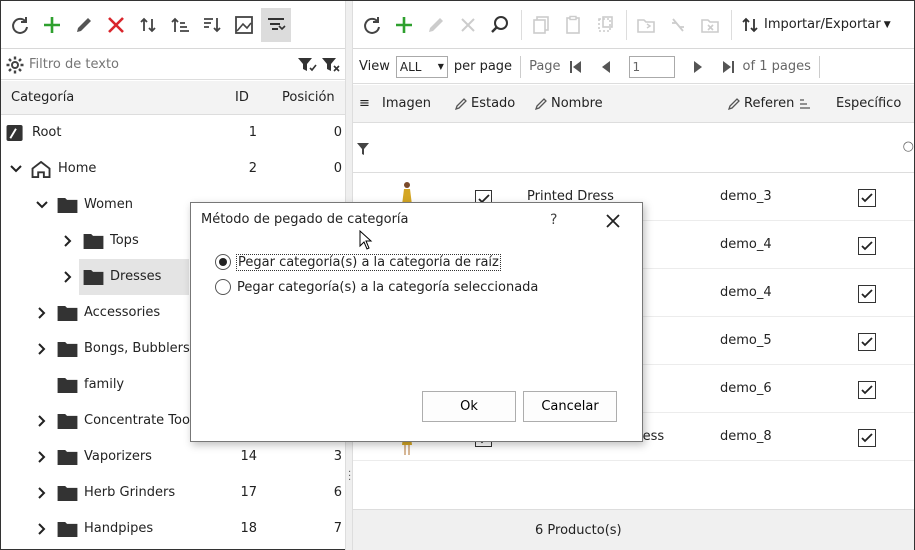 This screenshot has height=550, width=915. Describe the element at coordinates (568, 103) in the screenshot. I see `column-header-nombre: Nombre` at that location.